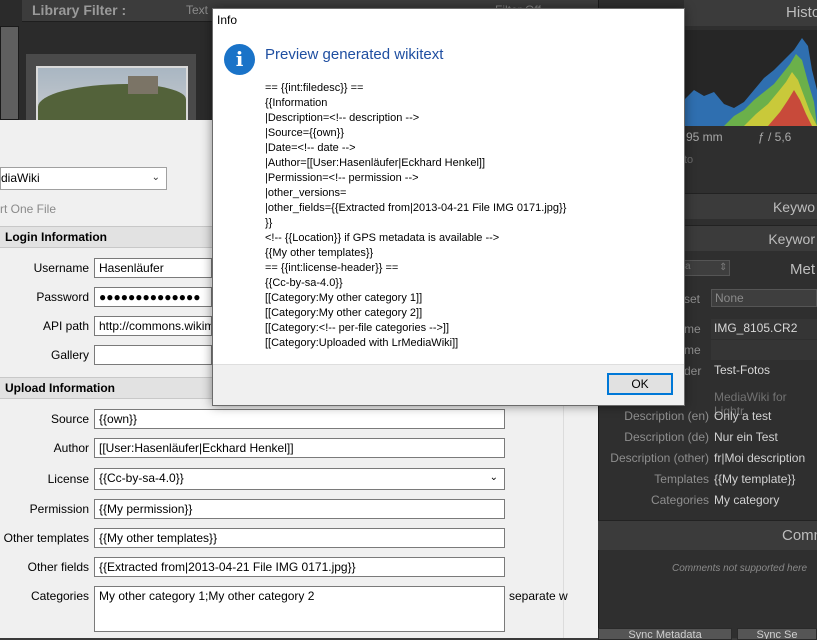 This screenshot has width=817, height=640. I want to click on metadata-set-dropdown-value: a, so click(688, 266).